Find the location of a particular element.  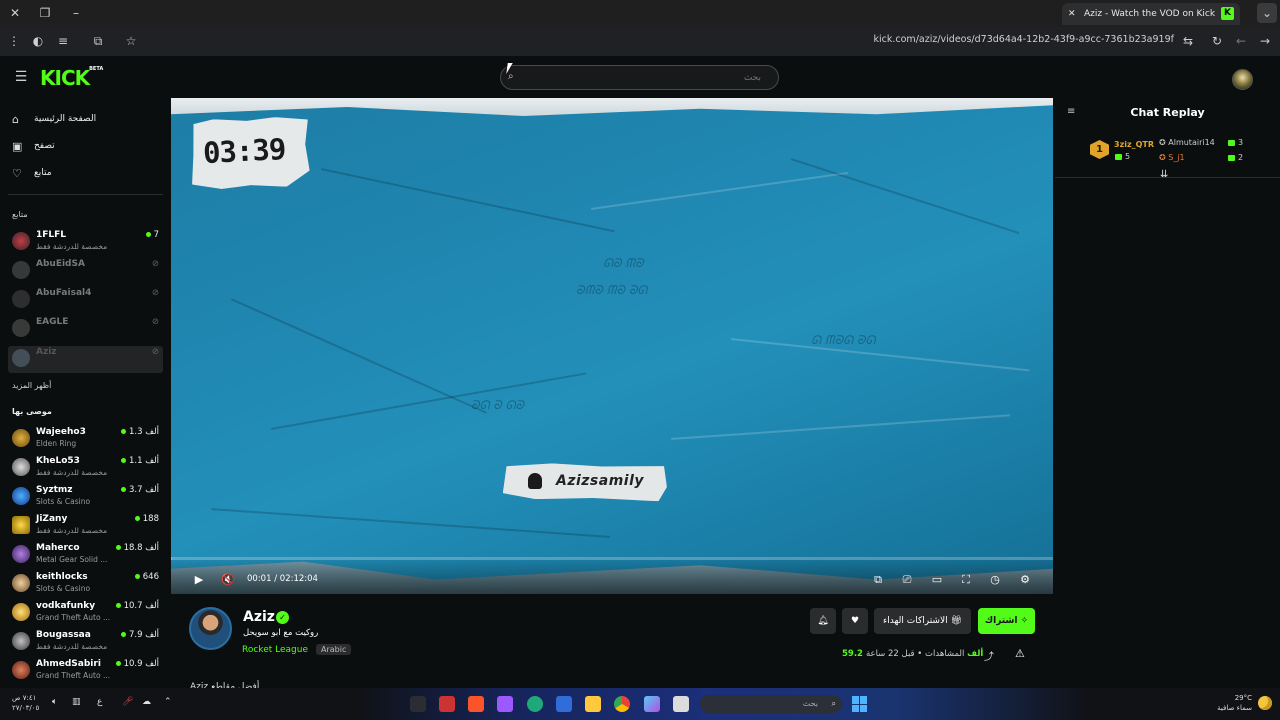

leaderboard-rank-badge: 1 is located at coordinates (1099, 149).